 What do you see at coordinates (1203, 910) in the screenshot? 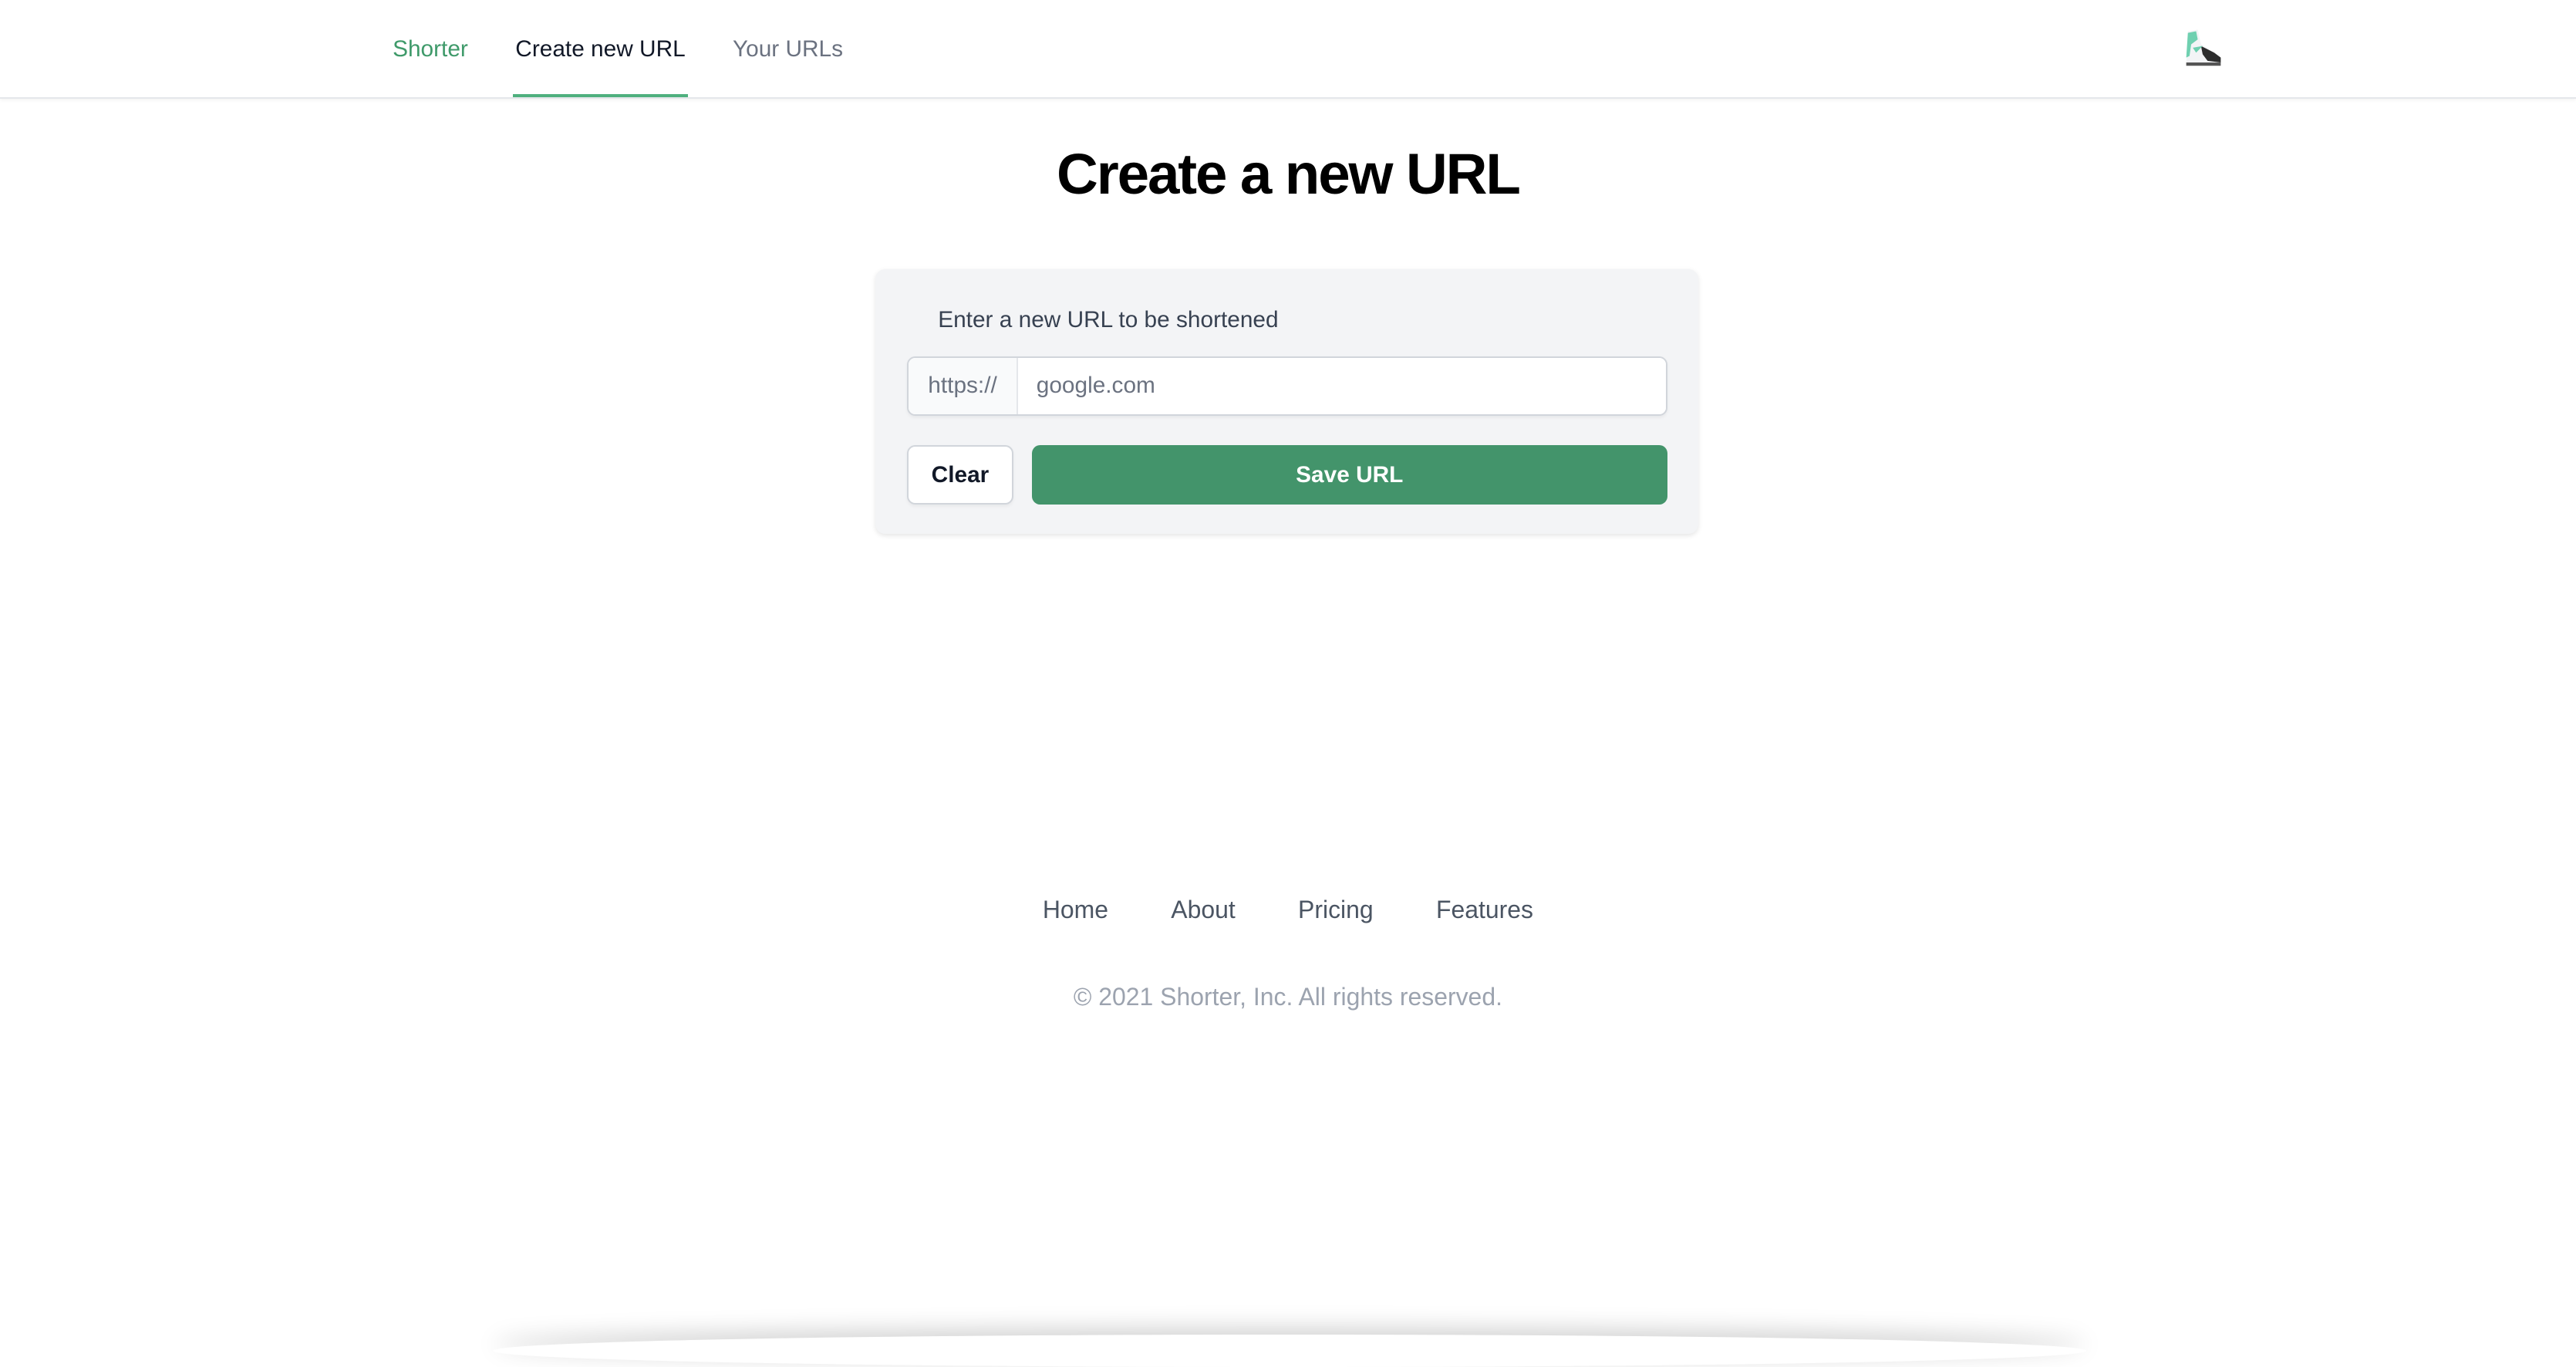
I see `footer-link-about: About` at bounding box center [1203, 910].